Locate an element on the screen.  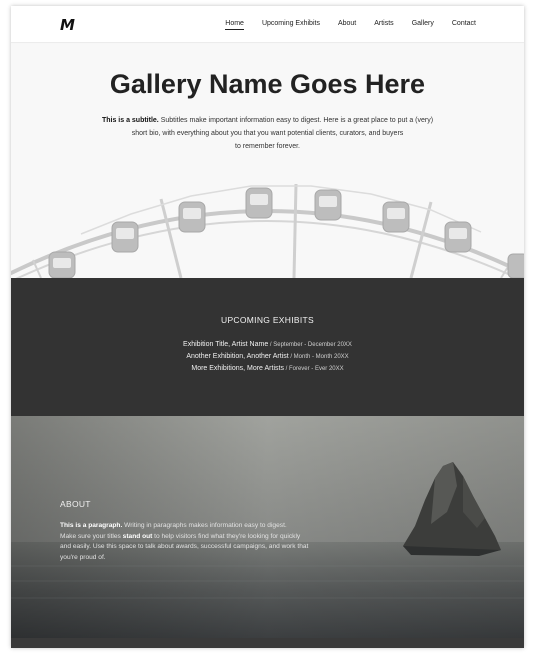
about-lead: This is a paragraph. is located at coordinates (91, 525).